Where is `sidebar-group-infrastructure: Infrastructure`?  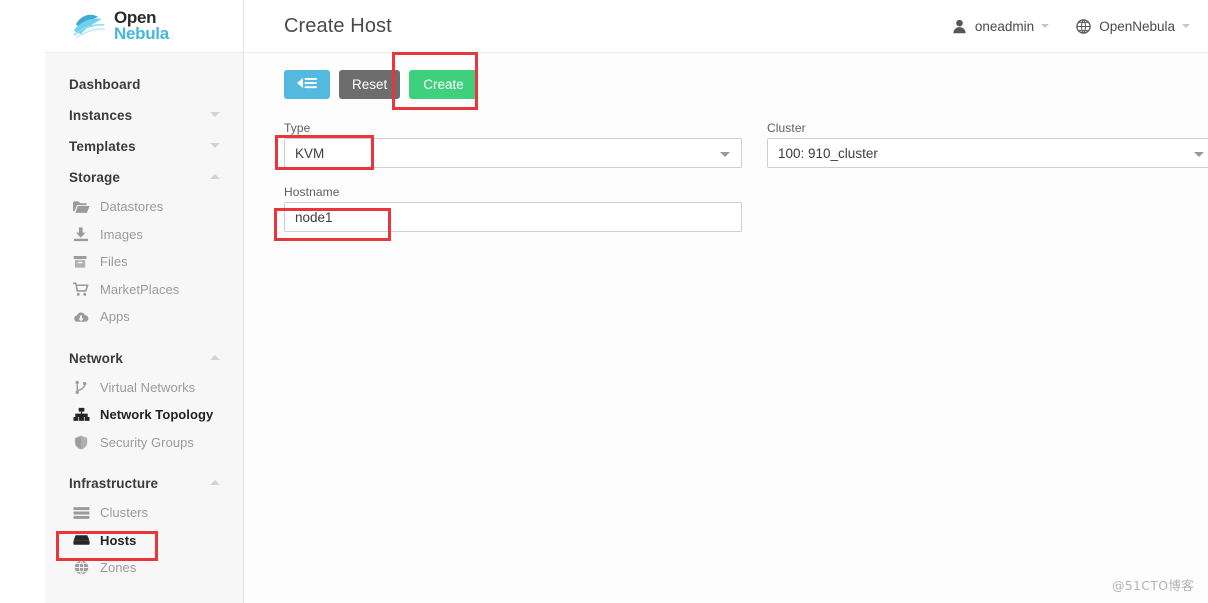 sidebar-group-infrastructure: Infrastructure is located at coordinates (144, 483).